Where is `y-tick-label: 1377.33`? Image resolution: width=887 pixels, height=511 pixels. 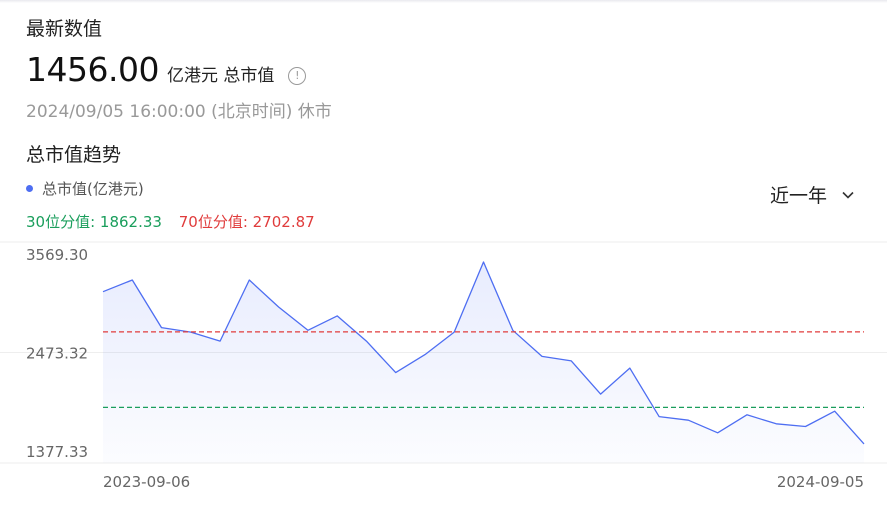 y-tick-label: 1377.33 is located at coordinates (57, 452).